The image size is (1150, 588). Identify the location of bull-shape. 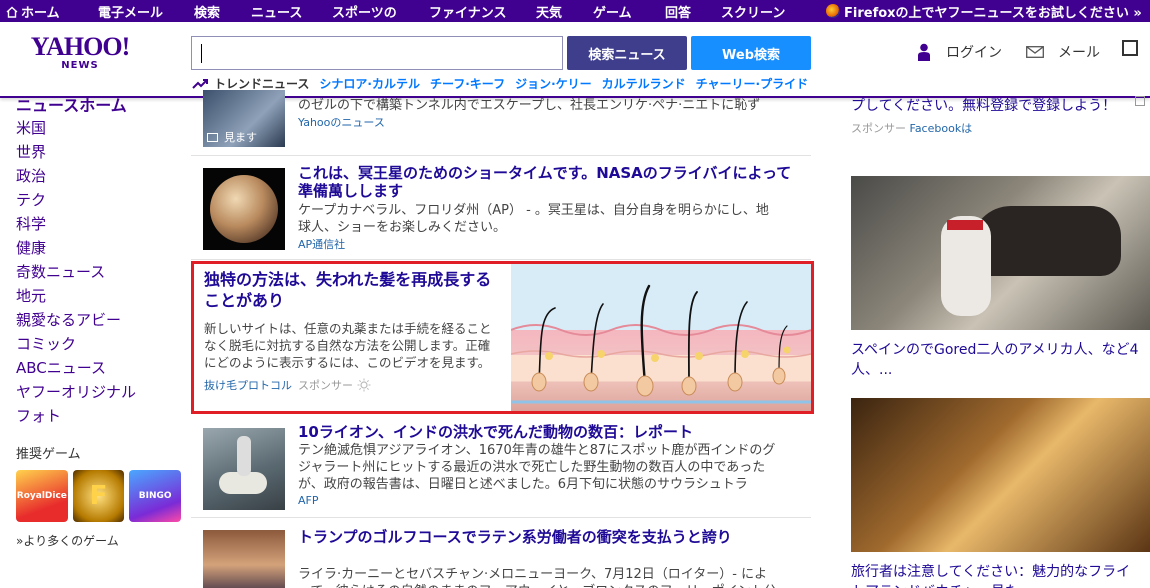
(1046, 241).